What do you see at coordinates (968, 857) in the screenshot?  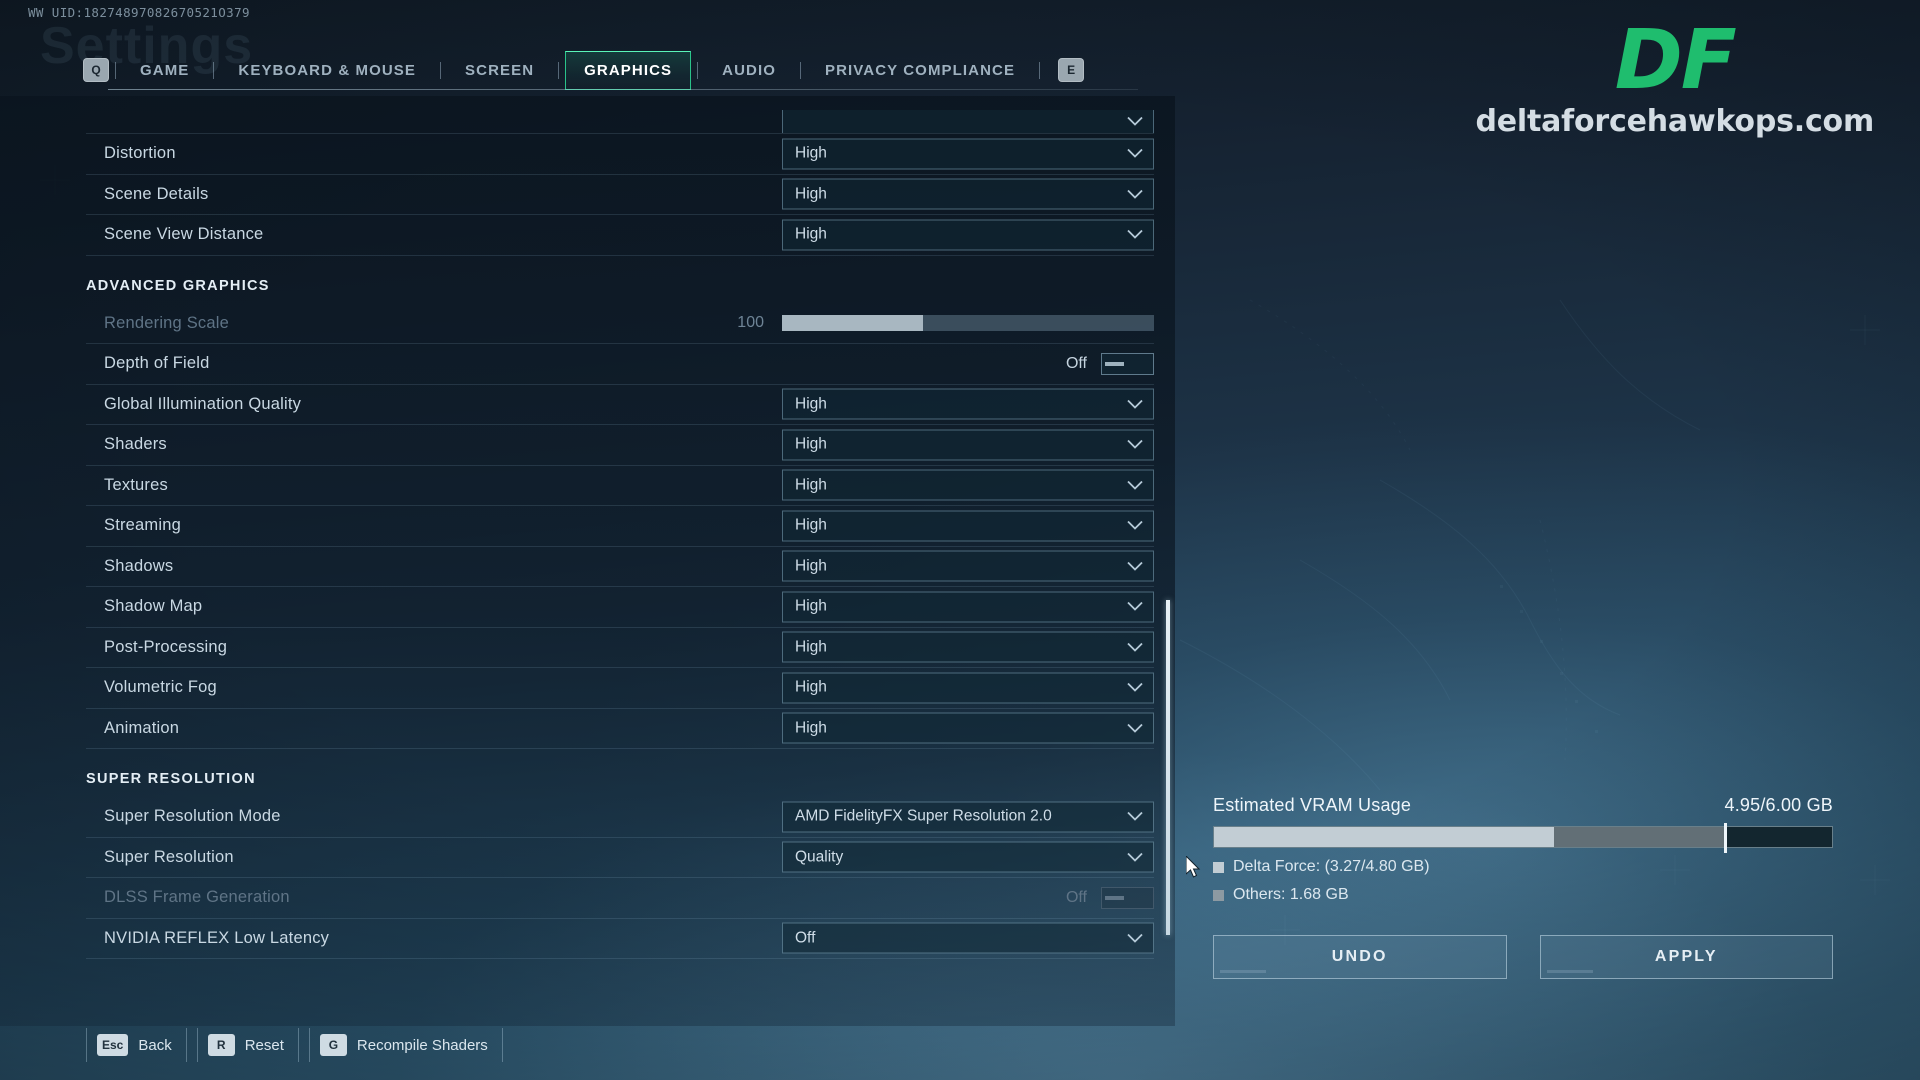 I see `setting-dropdown: Quality` at bounding box center [968, 857].